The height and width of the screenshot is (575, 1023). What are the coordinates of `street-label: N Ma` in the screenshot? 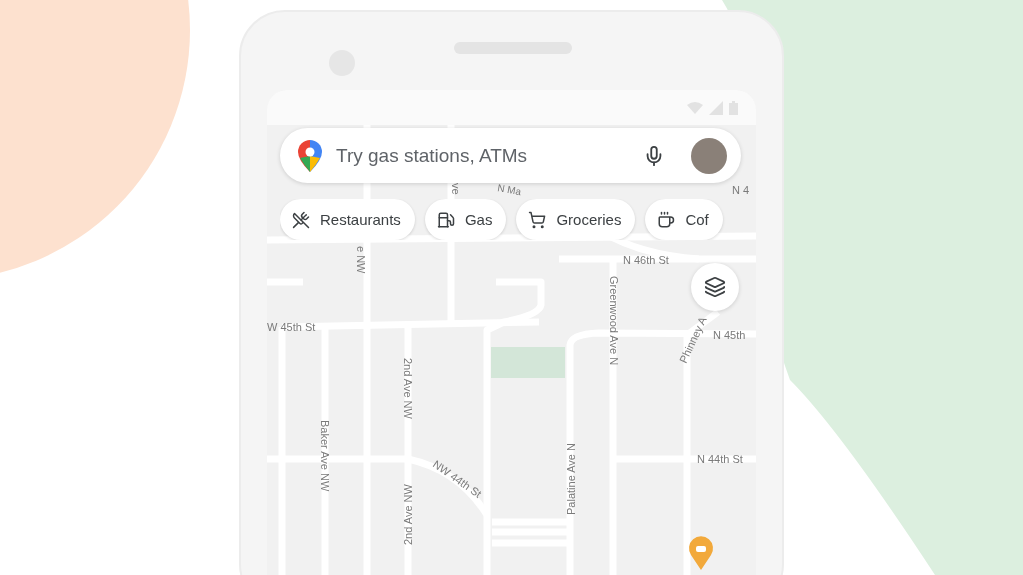 It's located at (509, 190).